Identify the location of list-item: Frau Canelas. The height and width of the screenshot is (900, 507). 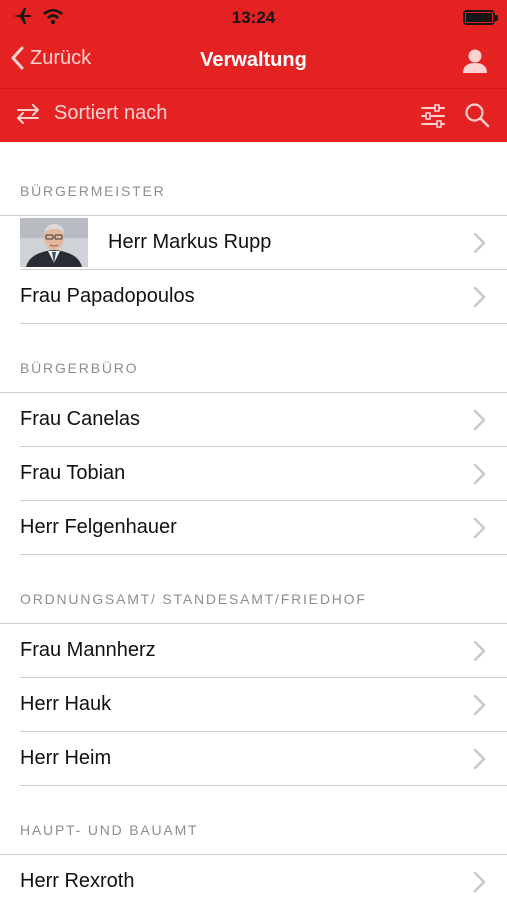
(263, 420).